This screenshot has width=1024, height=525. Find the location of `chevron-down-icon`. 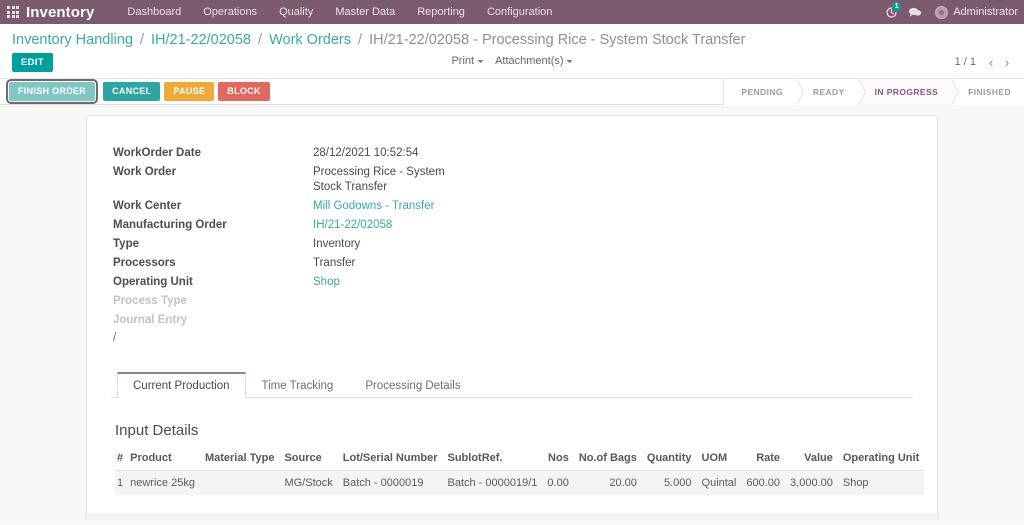

chevron-down-icon is located at coordinates (569, 61).